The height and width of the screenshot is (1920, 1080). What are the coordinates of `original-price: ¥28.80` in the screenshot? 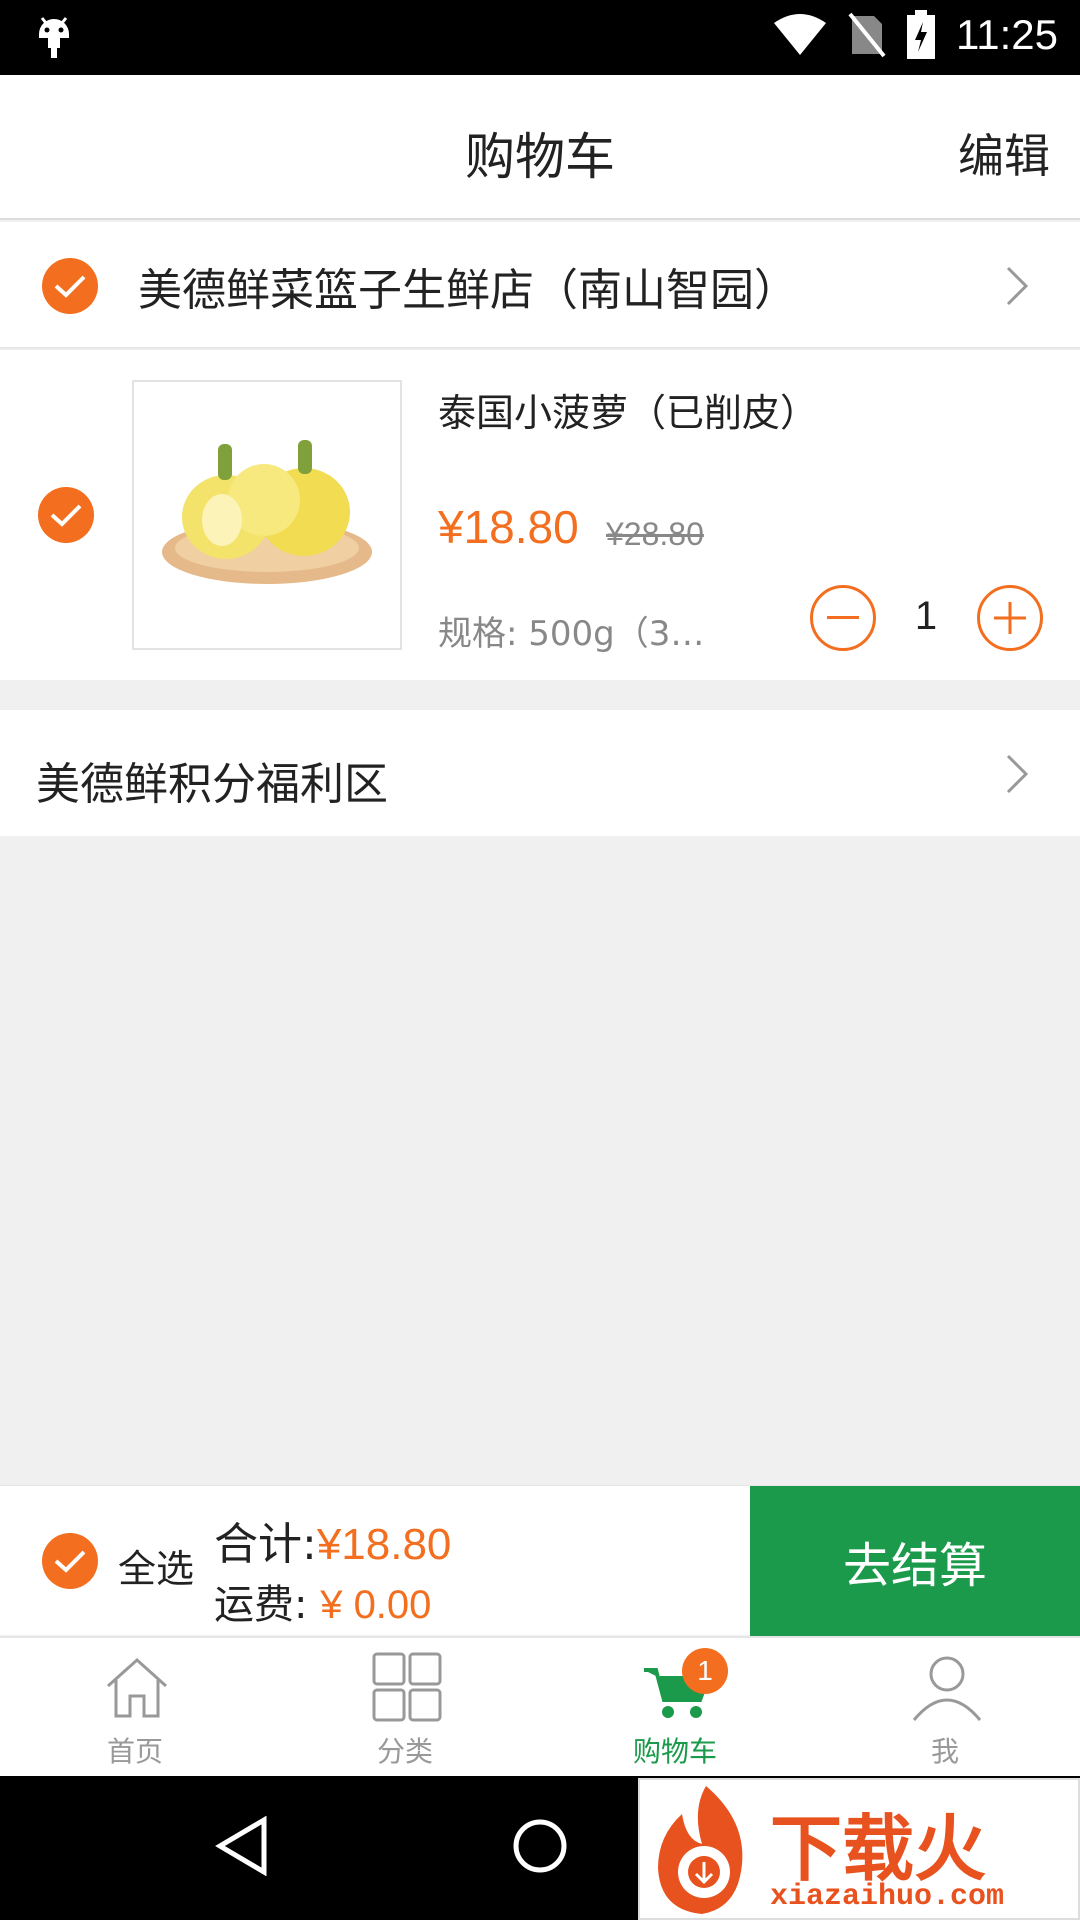 It's located at (655, 534).